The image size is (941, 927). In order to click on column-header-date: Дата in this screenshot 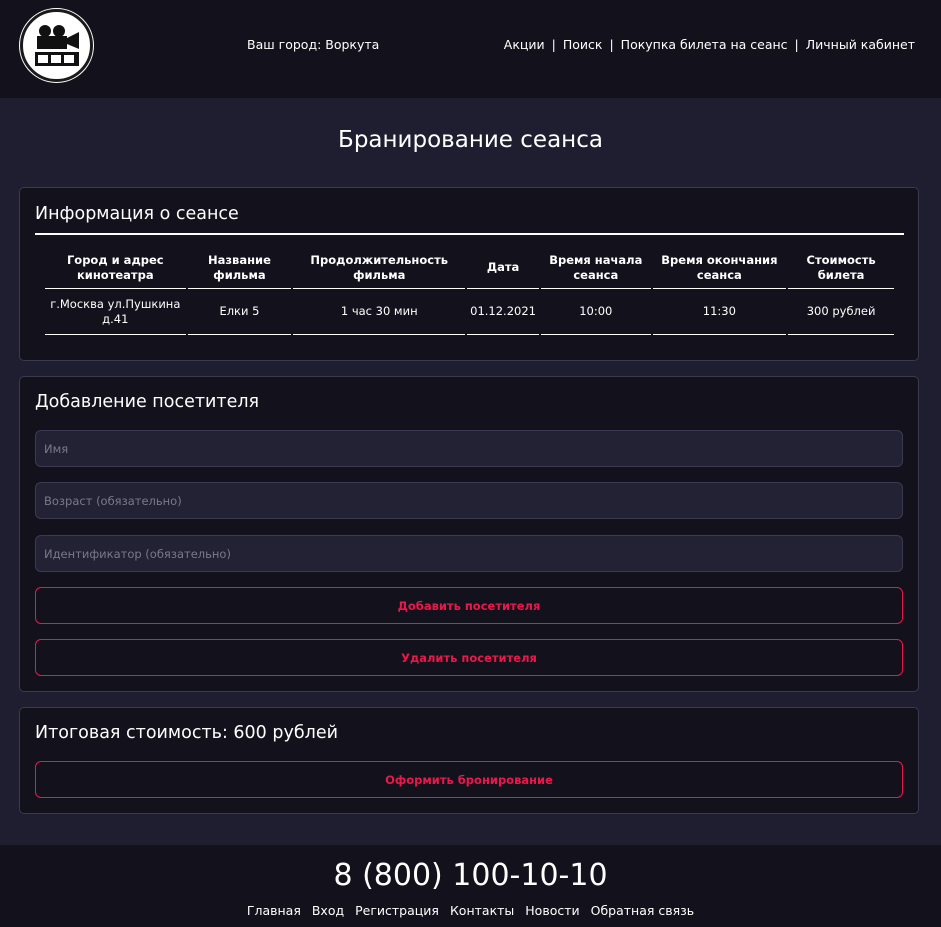, I will do `click(503, 268)`.